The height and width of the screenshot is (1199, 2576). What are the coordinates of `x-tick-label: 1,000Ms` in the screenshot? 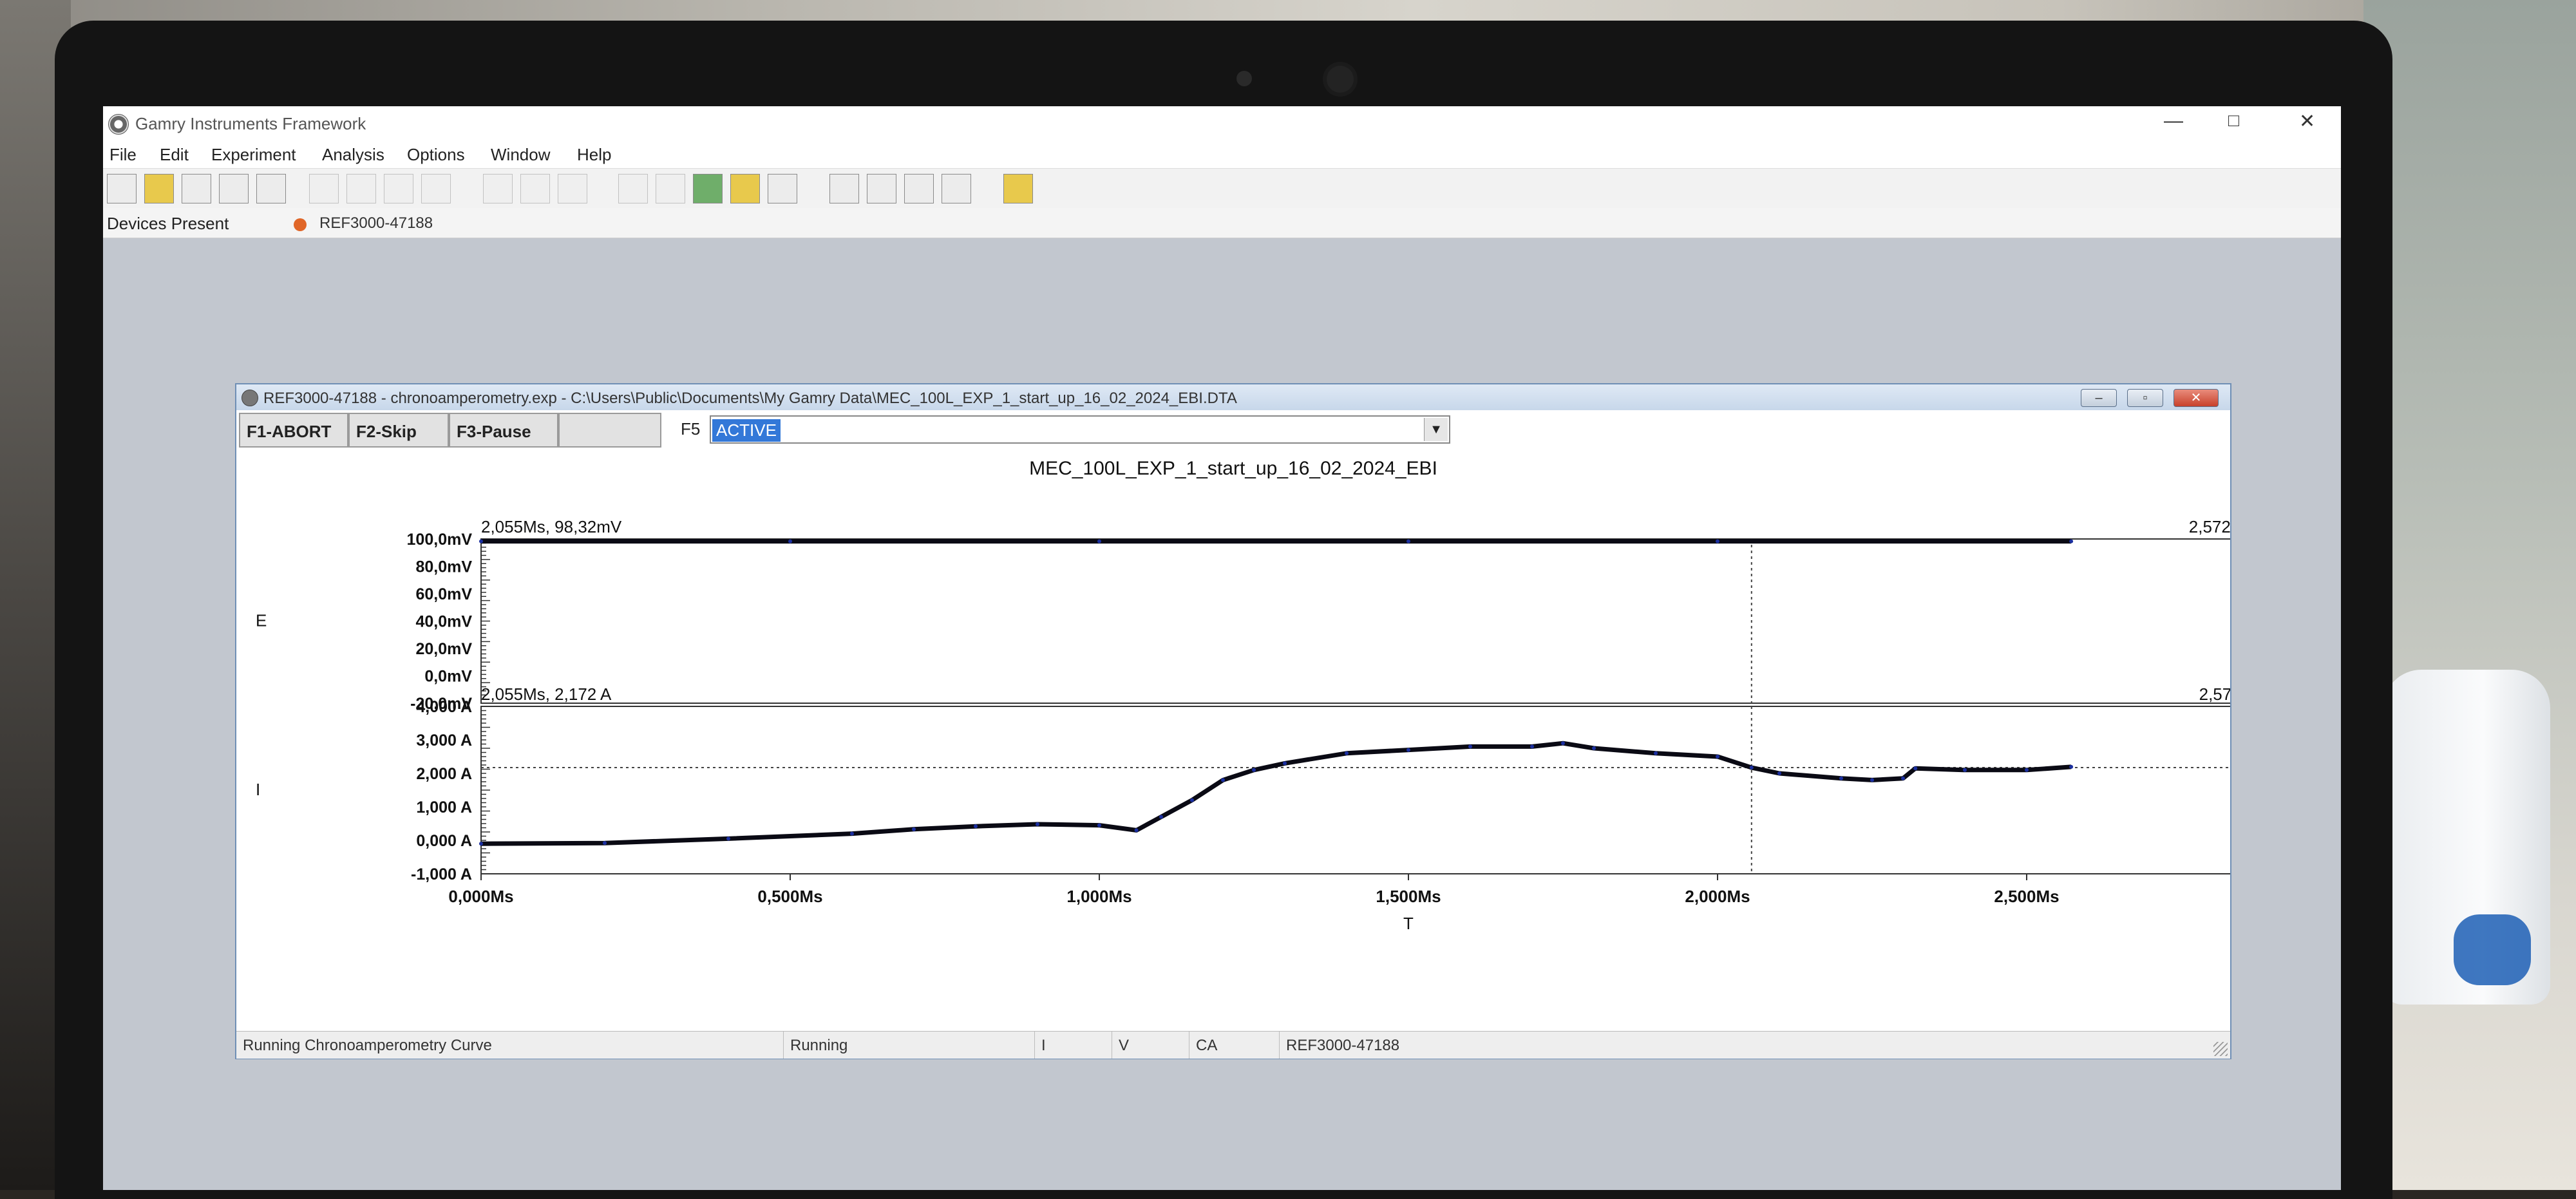 It's located at (1099, 897).